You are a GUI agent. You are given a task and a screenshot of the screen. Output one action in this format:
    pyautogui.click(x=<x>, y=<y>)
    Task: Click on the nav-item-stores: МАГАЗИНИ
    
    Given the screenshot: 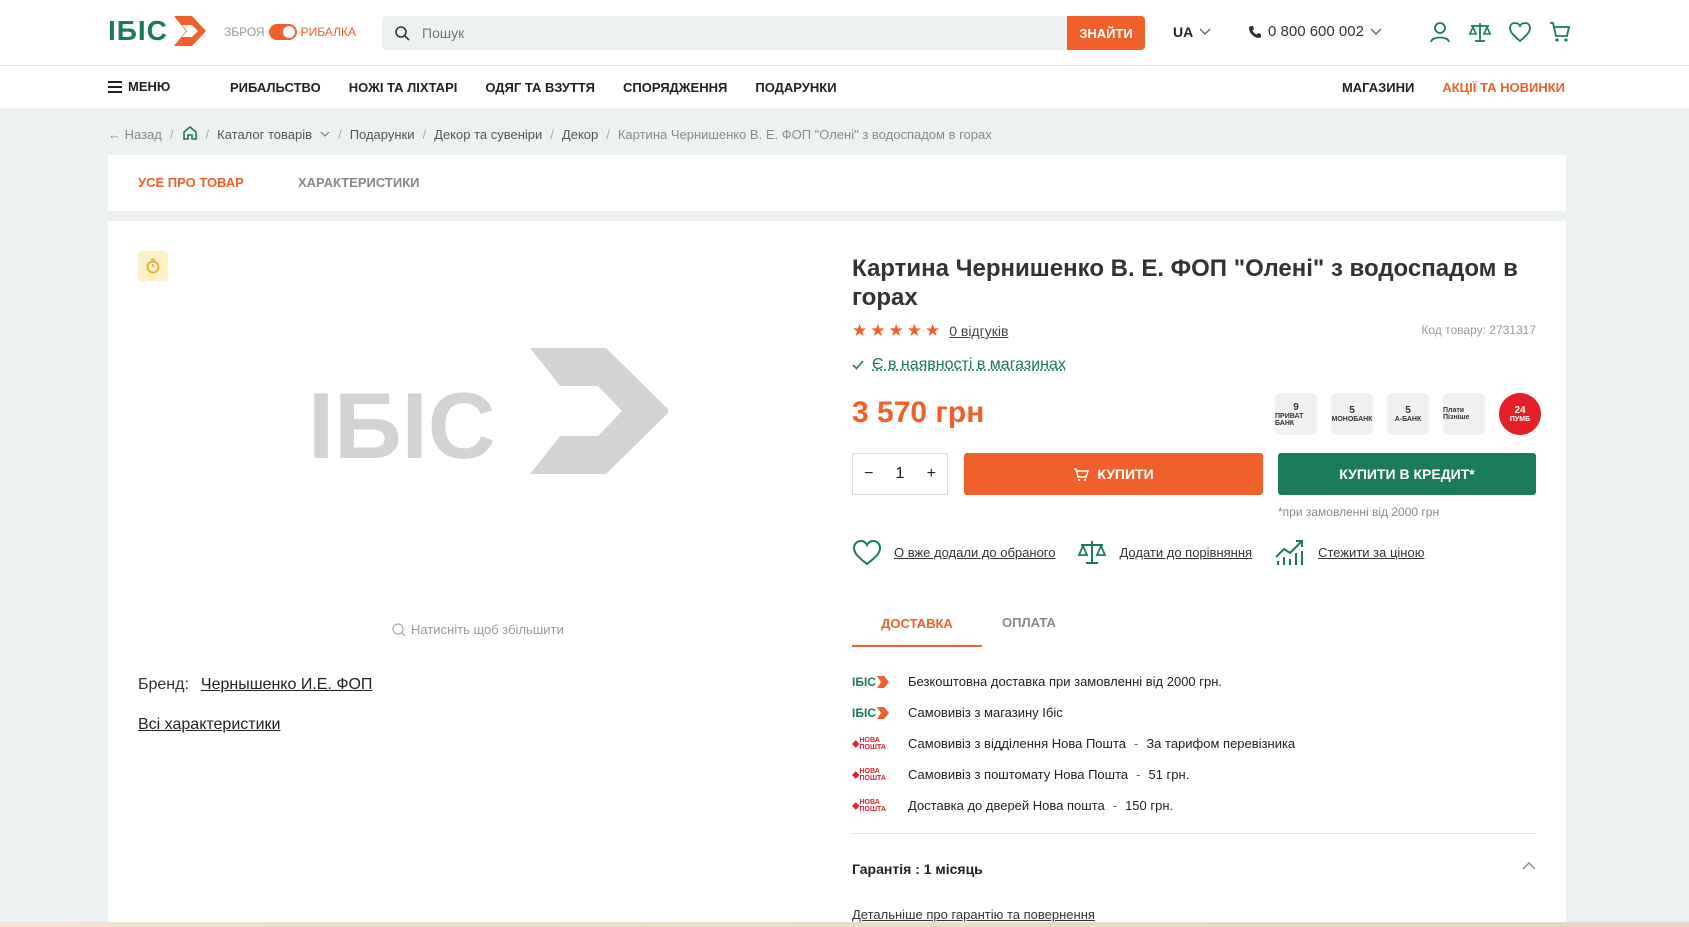 What is the action you would take?
    pyautogui.click(x=1378, y=87)
    